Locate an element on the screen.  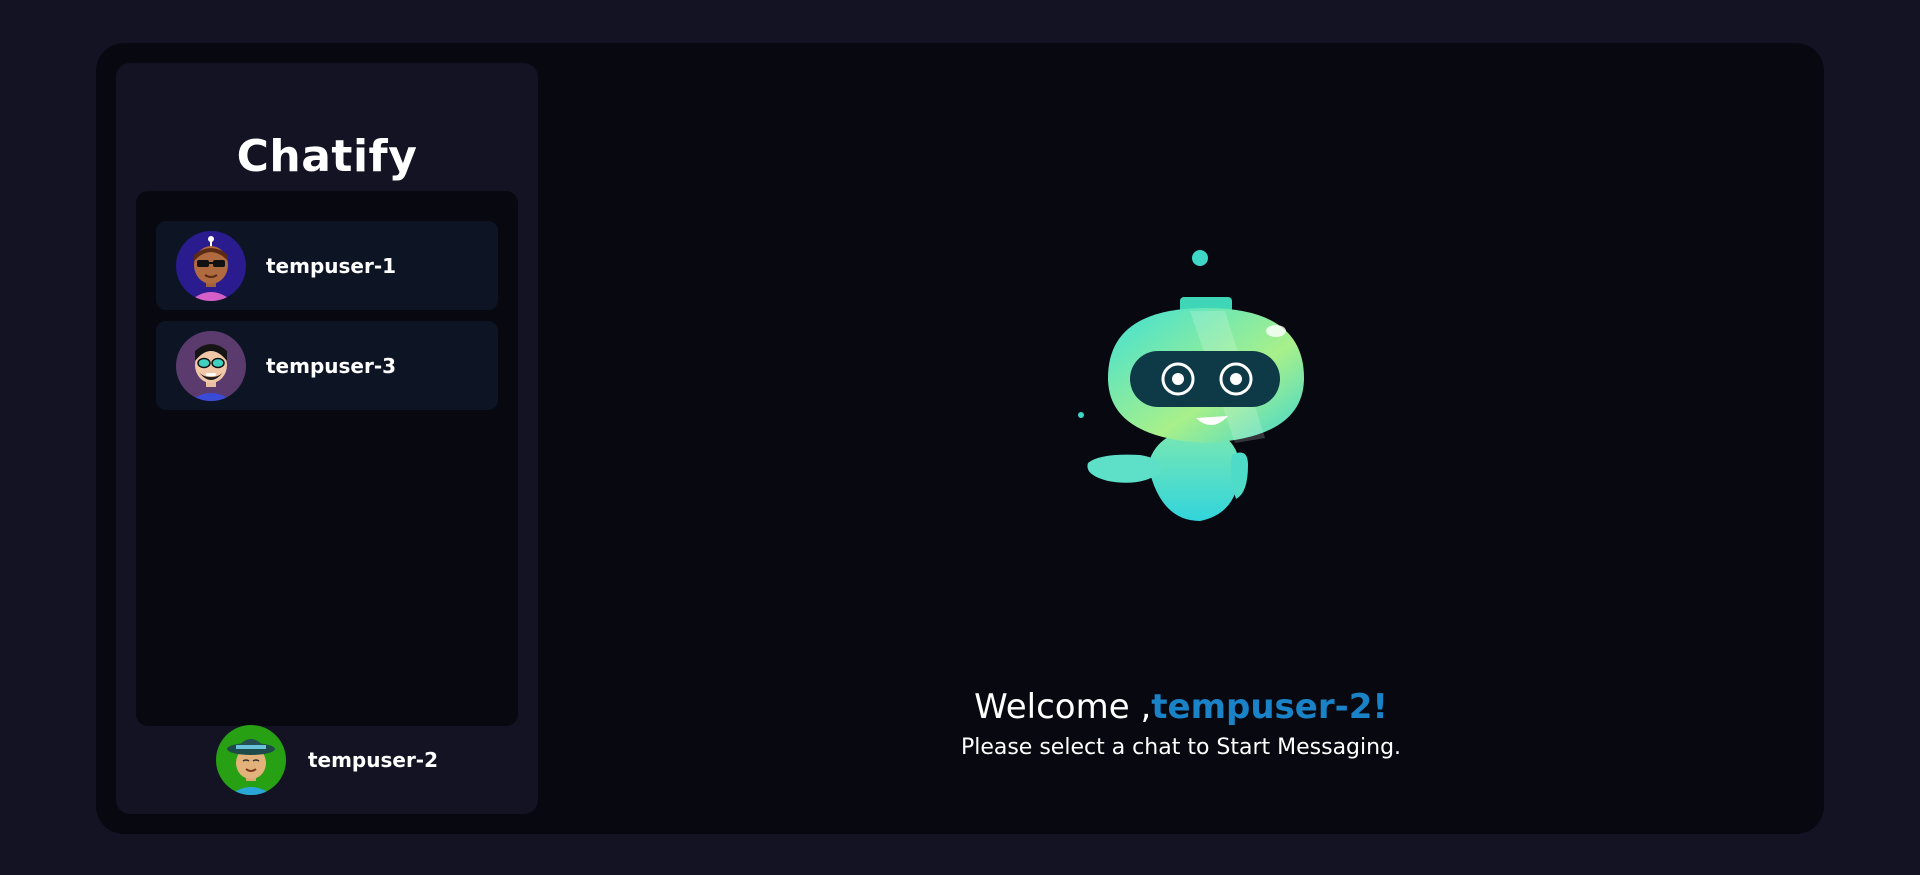
contact-item-tempuser-3: tempuser-3 is located at coordinates (327, 365).